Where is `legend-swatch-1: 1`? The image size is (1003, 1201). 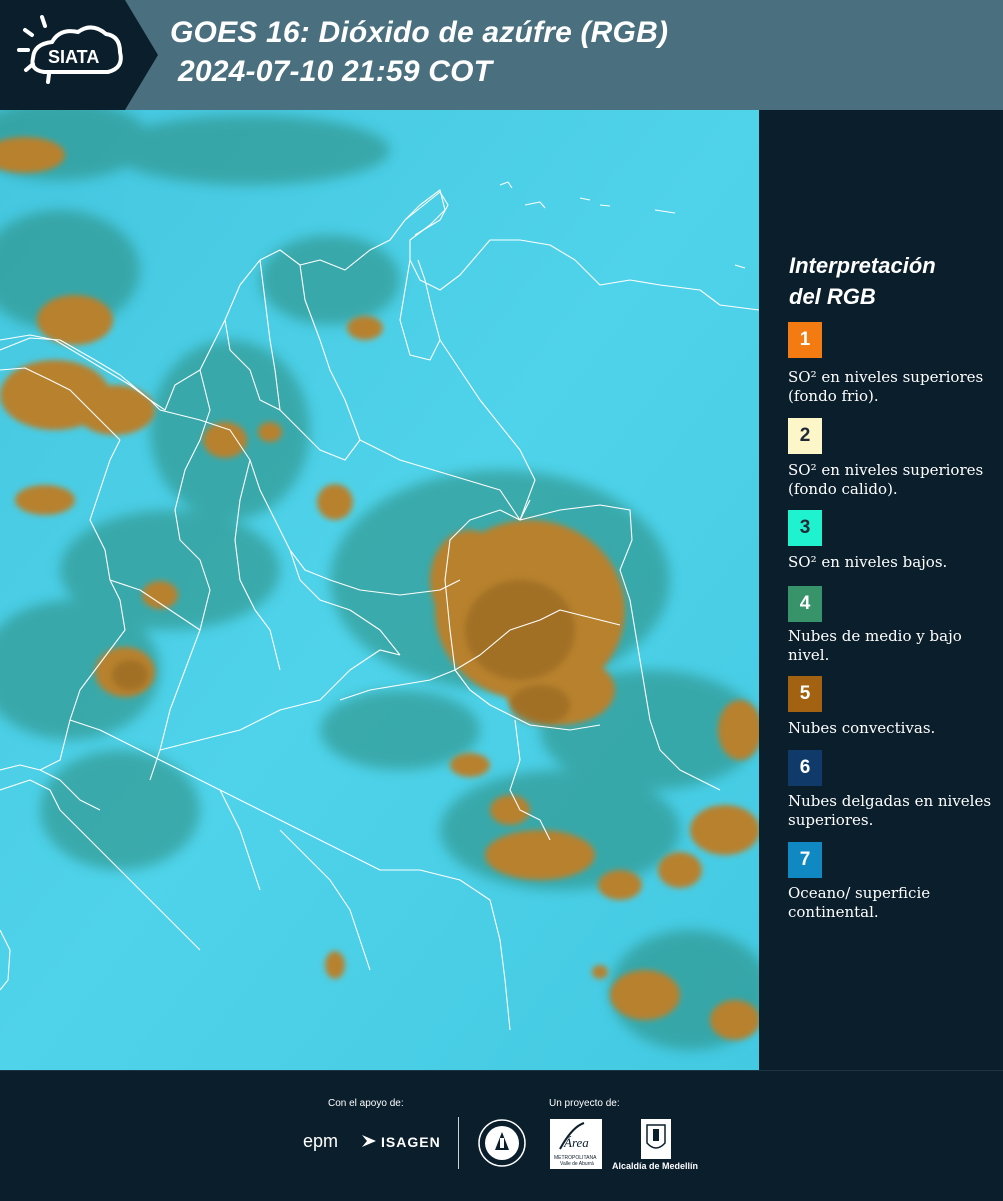
legend-swatch-1: 1 is located at coordinates (805, 340).